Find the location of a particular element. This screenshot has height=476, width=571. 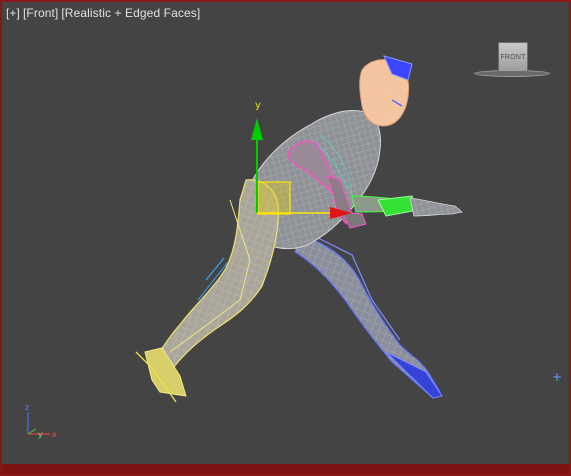

right-leg-mesh is located at coordinates (368, 316).